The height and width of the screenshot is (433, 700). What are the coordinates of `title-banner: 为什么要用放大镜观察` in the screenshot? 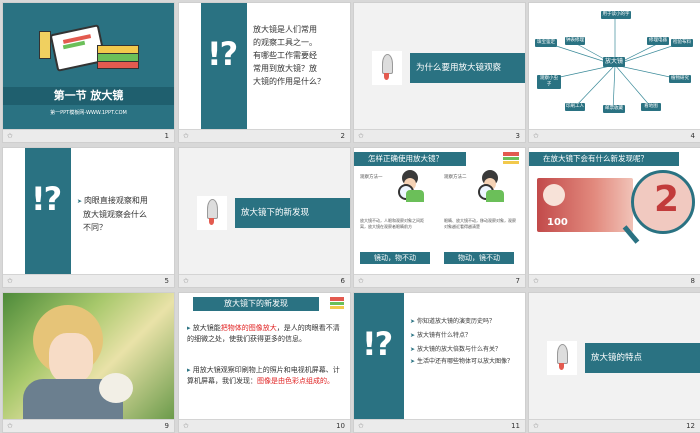 It's located at (467, 68).